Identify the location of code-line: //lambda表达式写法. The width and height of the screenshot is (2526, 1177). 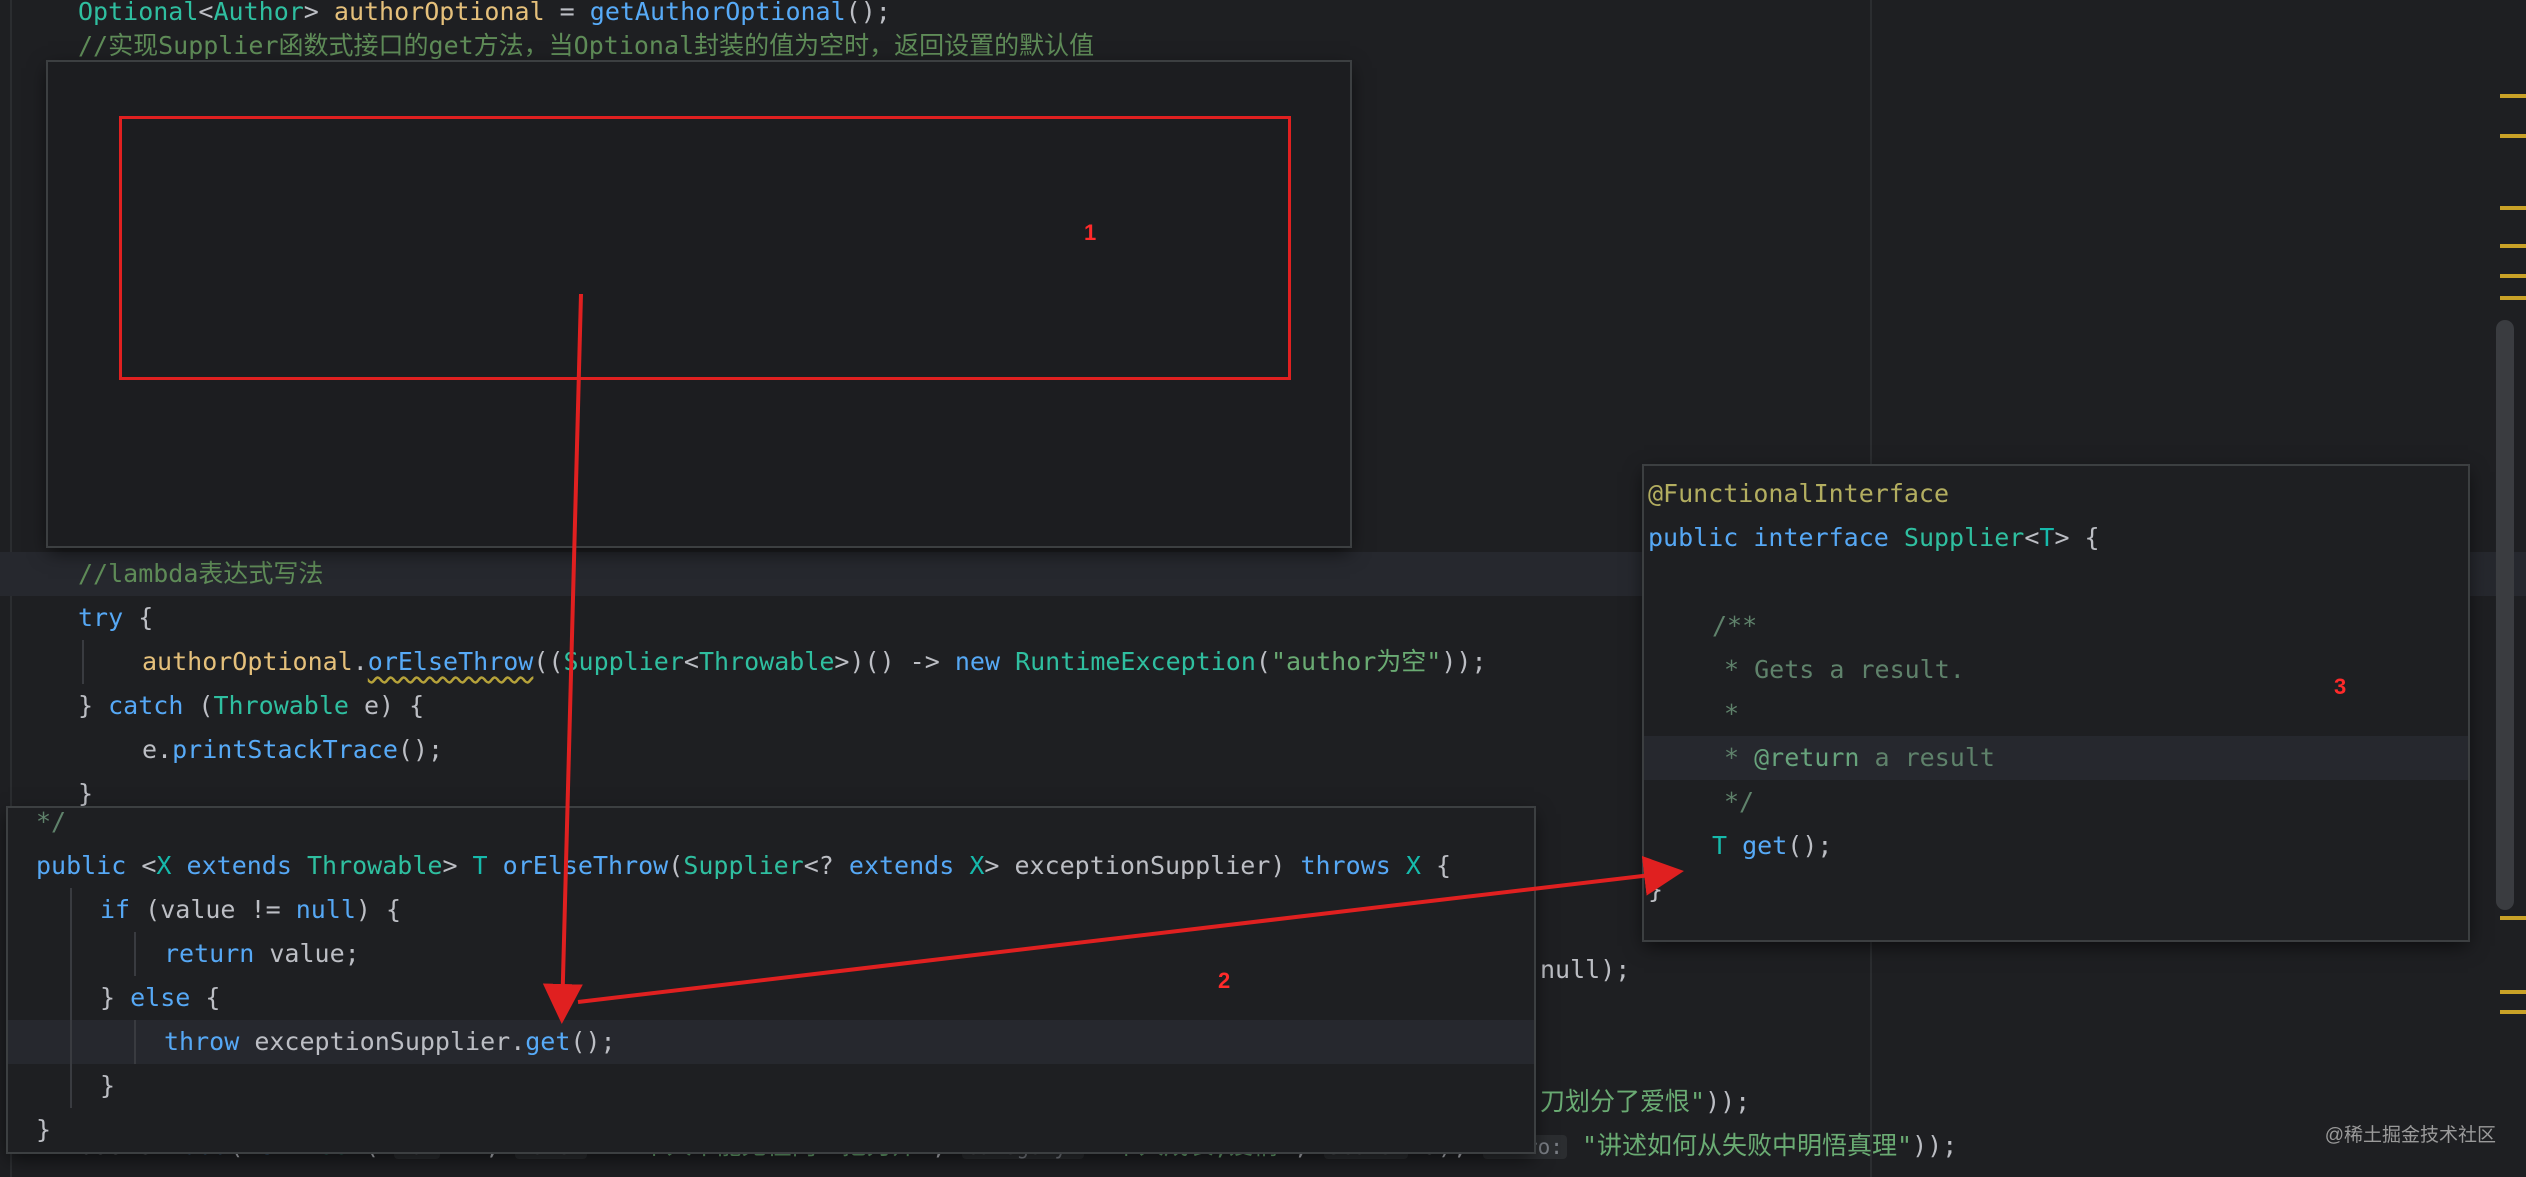
(201, 573).